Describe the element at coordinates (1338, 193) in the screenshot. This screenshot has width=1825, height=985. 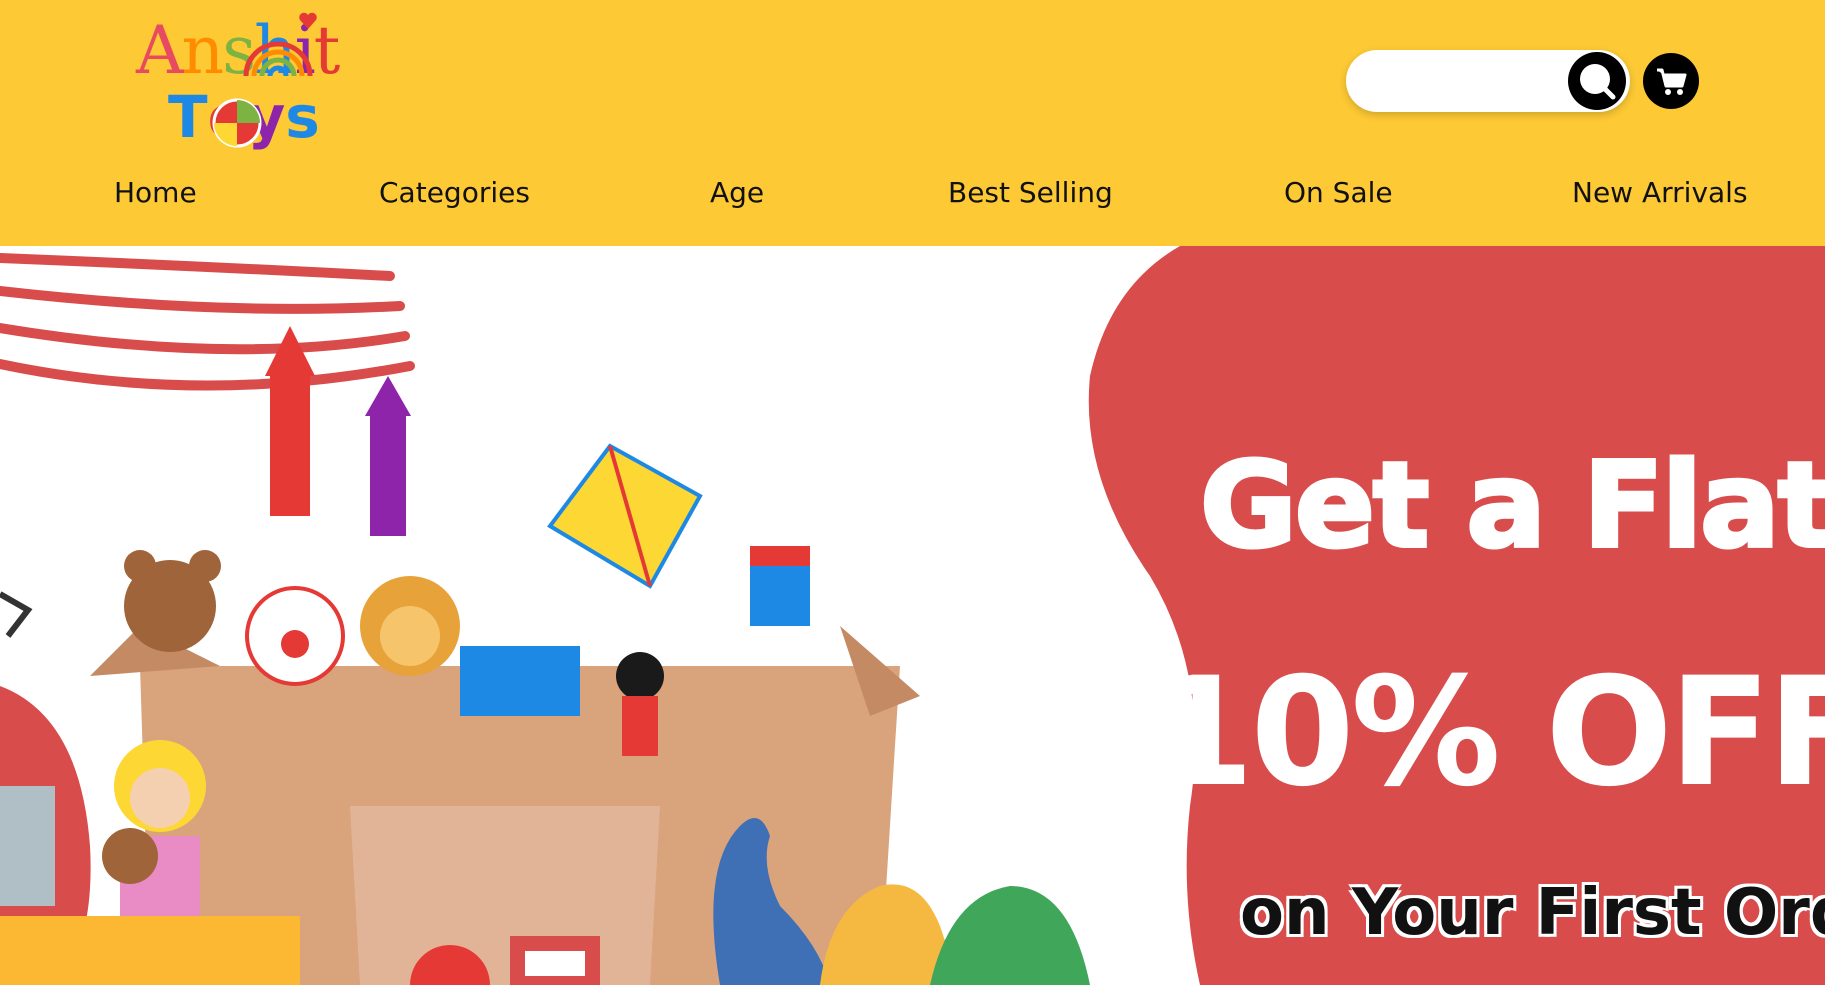
I see `nav-item-on-sale: On Sale` at that location.